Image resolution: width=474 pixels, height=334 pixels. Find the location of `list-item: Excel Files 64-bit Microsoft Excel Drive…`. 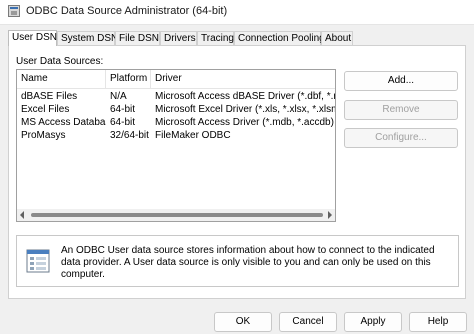

list-item: Excel Files 64-bit Microsoft Excel Drive… is located at coordinates (176, 110).